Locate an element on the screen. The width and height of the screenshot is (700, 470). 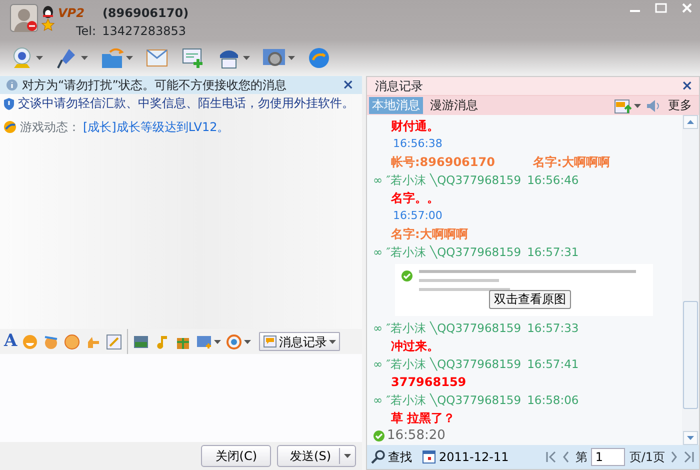
shield-icon is located at coordinates (9, 103).